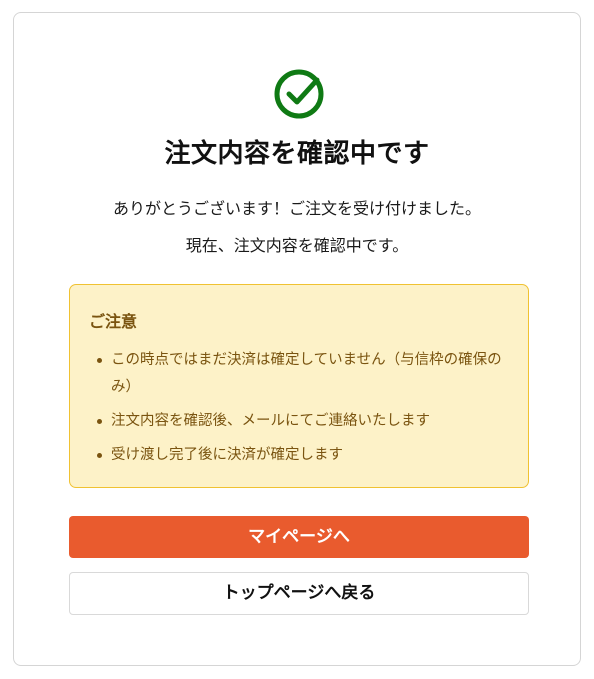  I want to click on page-title: 注文内容を確認中です, so click(297, 154).